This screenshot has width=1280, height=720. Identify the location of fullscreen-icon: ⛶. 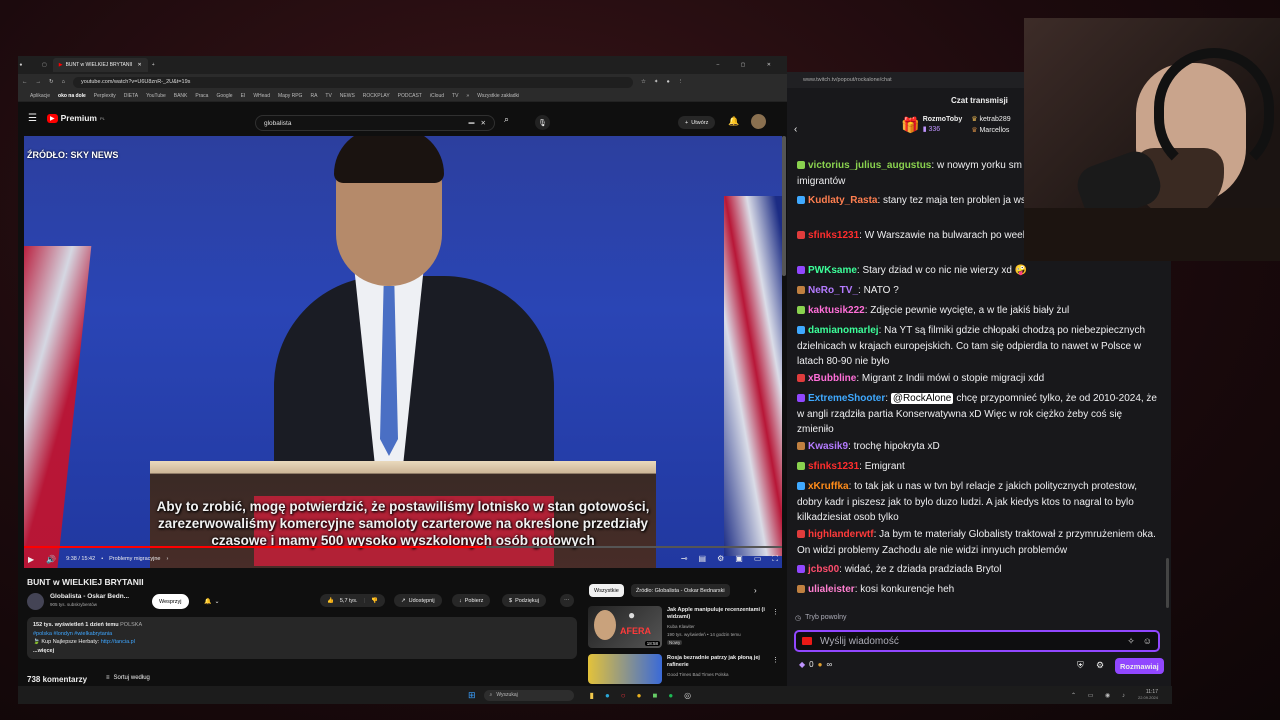
(775, 559).